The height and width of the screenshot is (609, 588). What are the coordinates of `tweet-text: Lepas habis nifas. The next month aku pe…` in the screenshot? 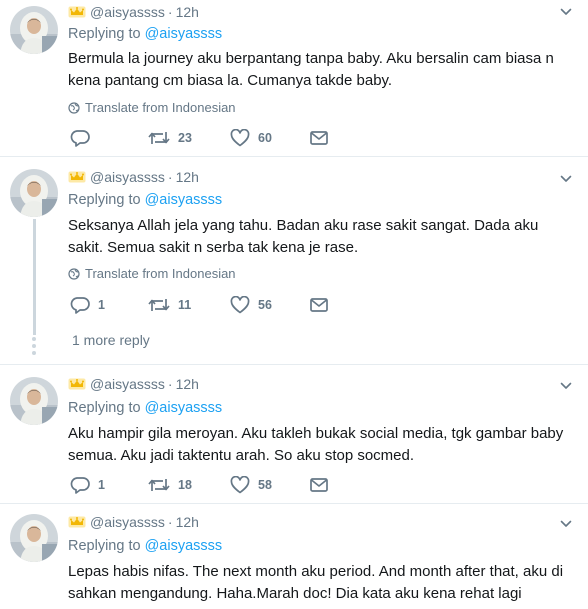 It's located at (316, 582).